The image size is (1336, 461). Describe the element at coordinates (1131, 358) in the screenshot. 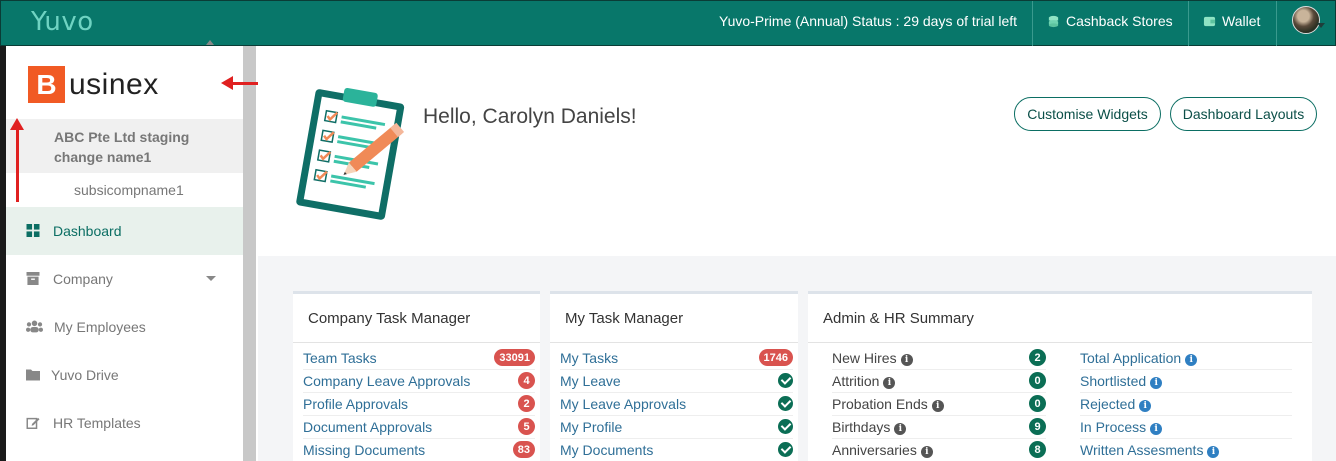

I see `recruitment-label: Total Application` at that location.